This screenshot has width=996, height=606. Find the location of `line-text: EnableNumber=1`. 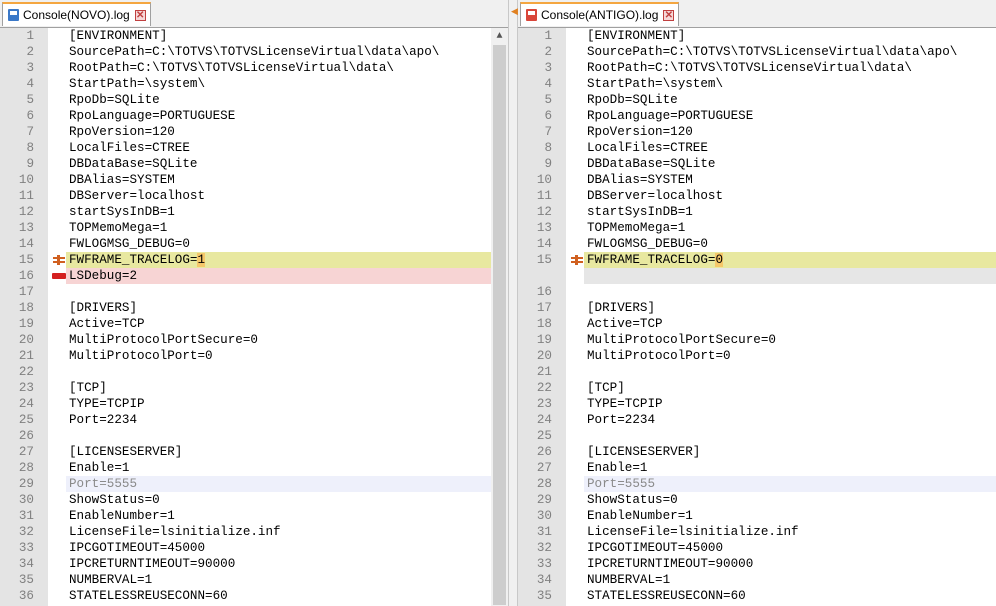

line-text: EnableNumber=1 is located at coordinates (640, 516).